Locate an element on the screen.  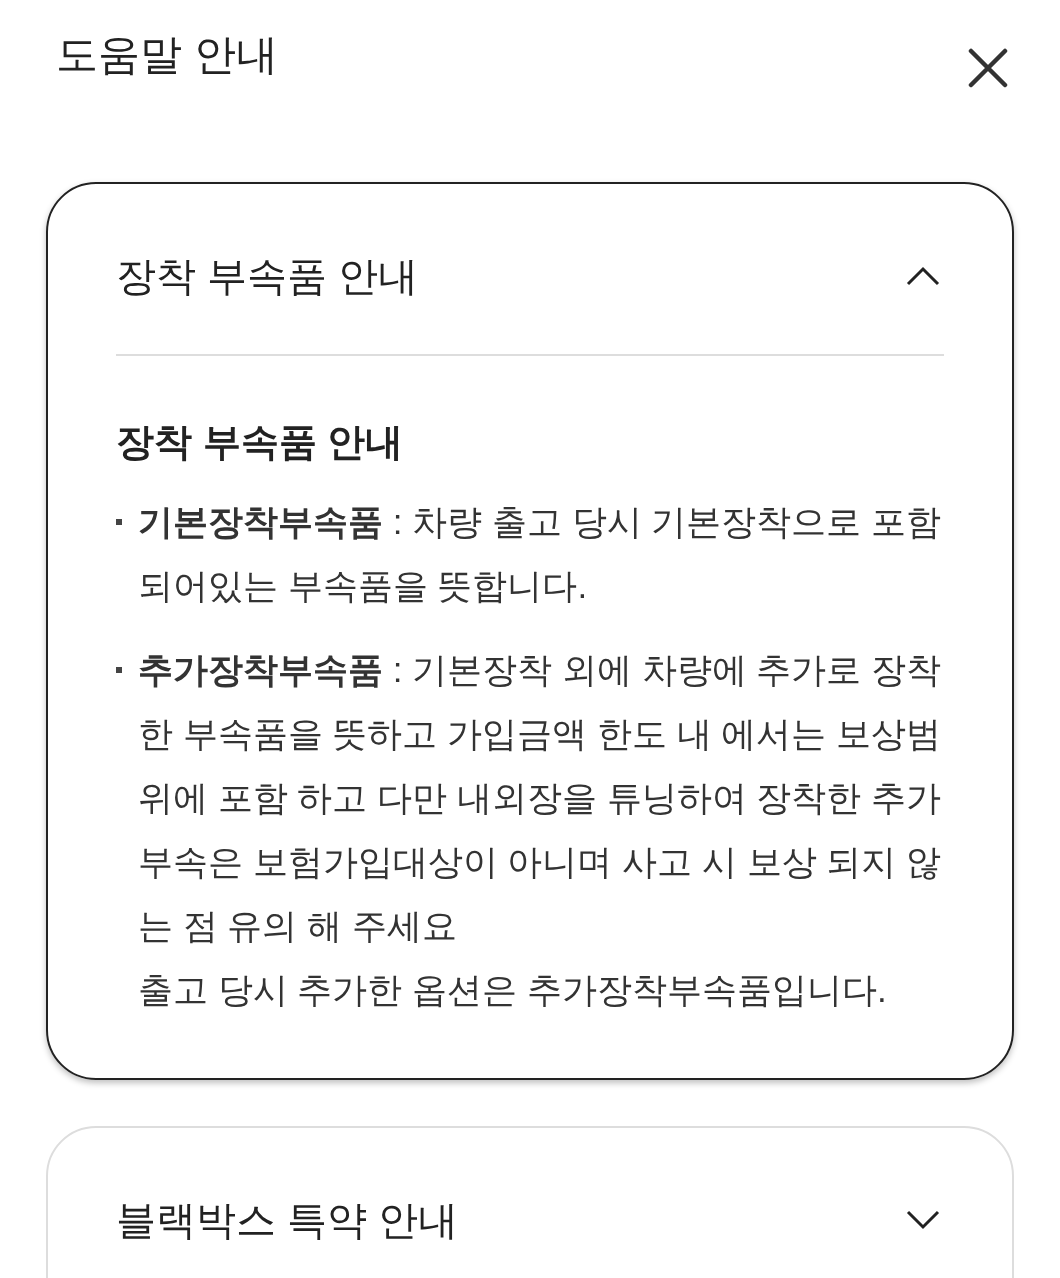
bullet-text: 기본장착부속품 : 차량 출고 당시 기본장착으로 포함되어있는 부속품을 뜻합니다. is located at coordinates (540, 554).